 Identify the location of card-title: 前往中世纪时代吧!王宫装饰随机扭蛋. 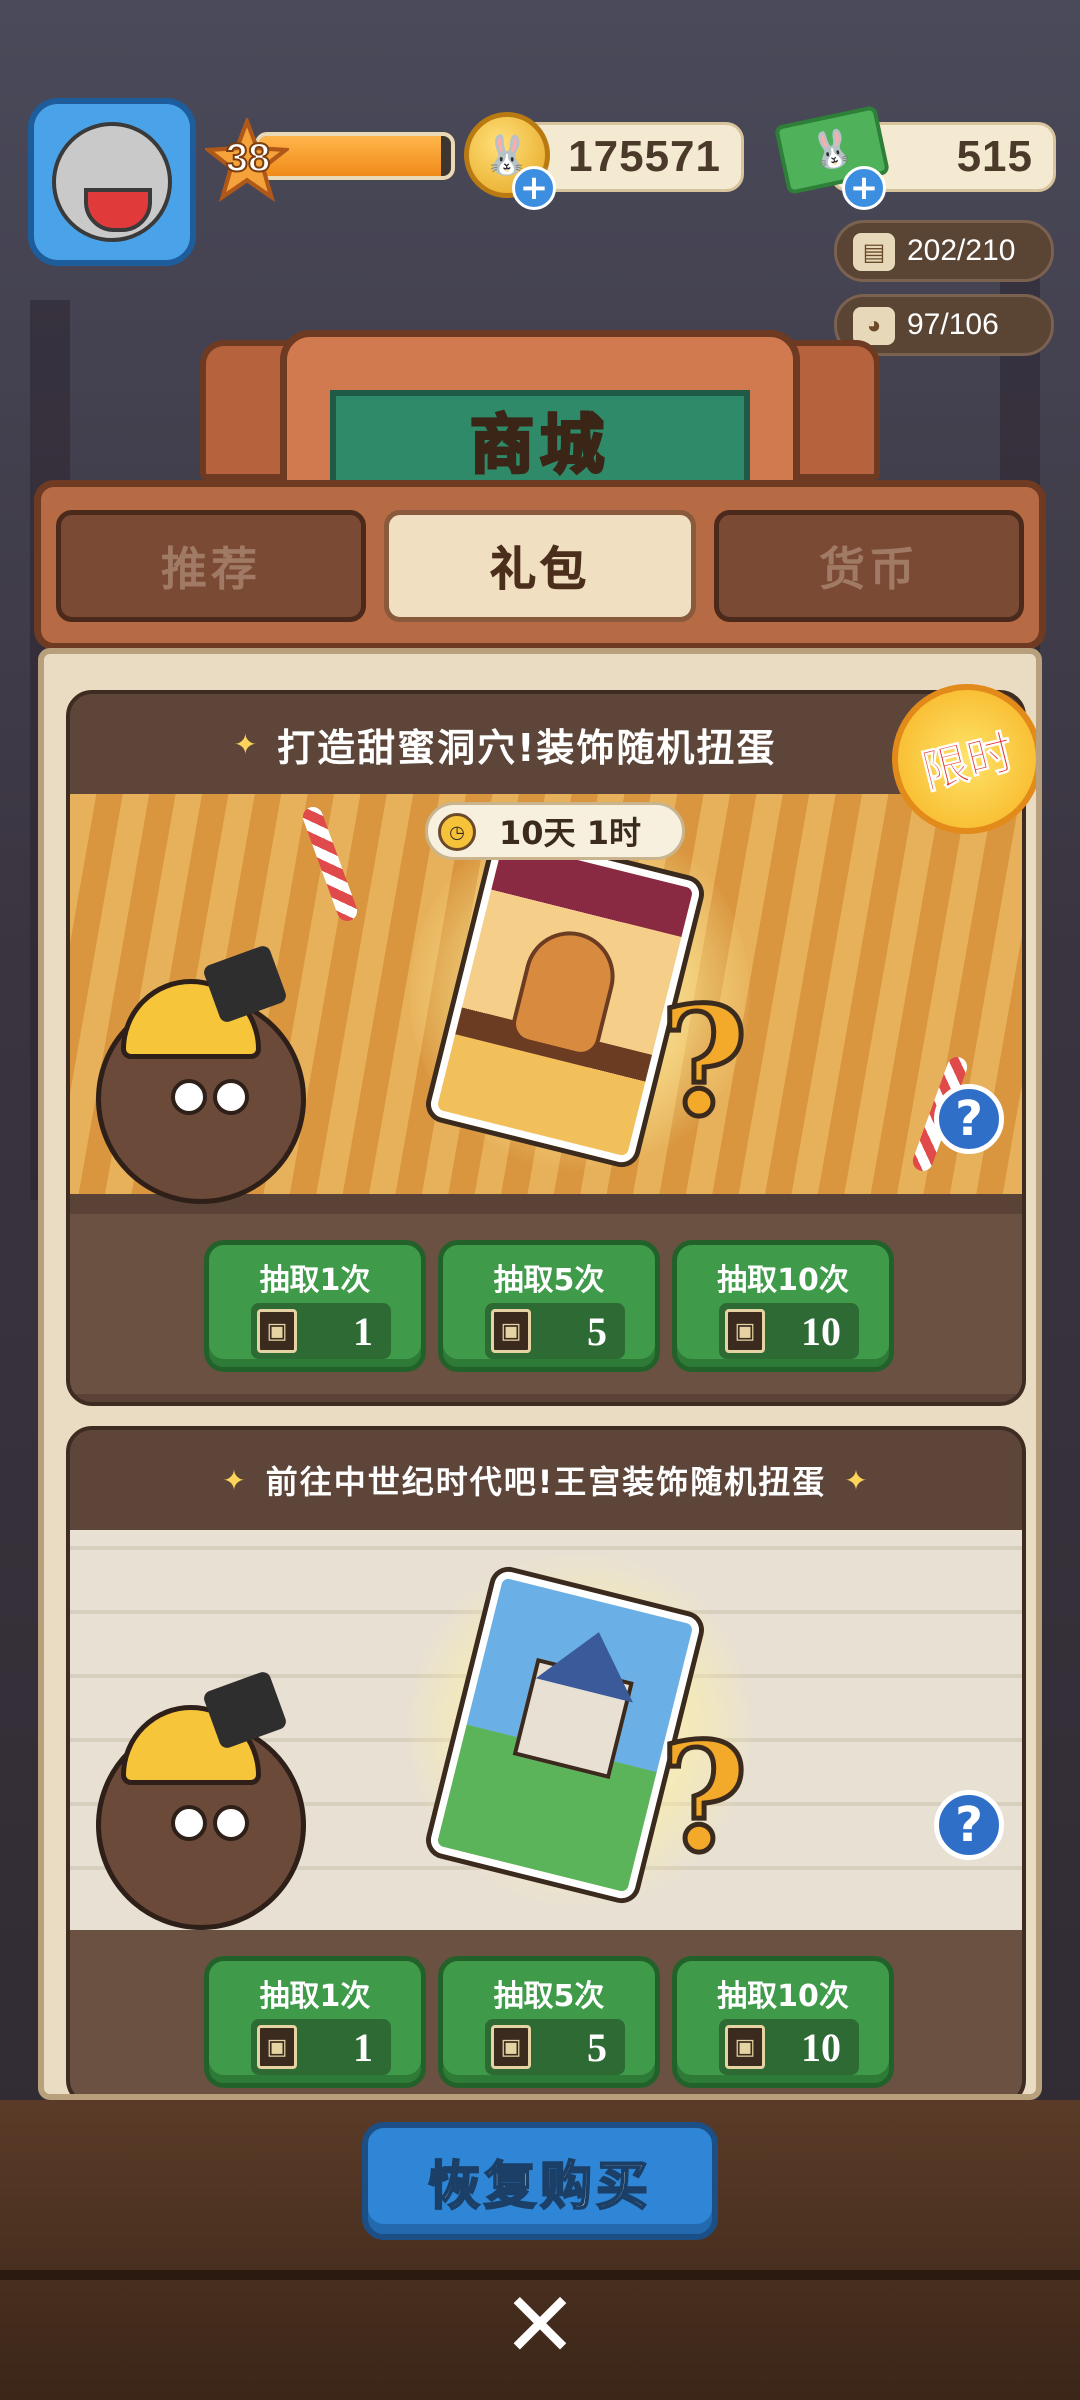
(546, 1482).